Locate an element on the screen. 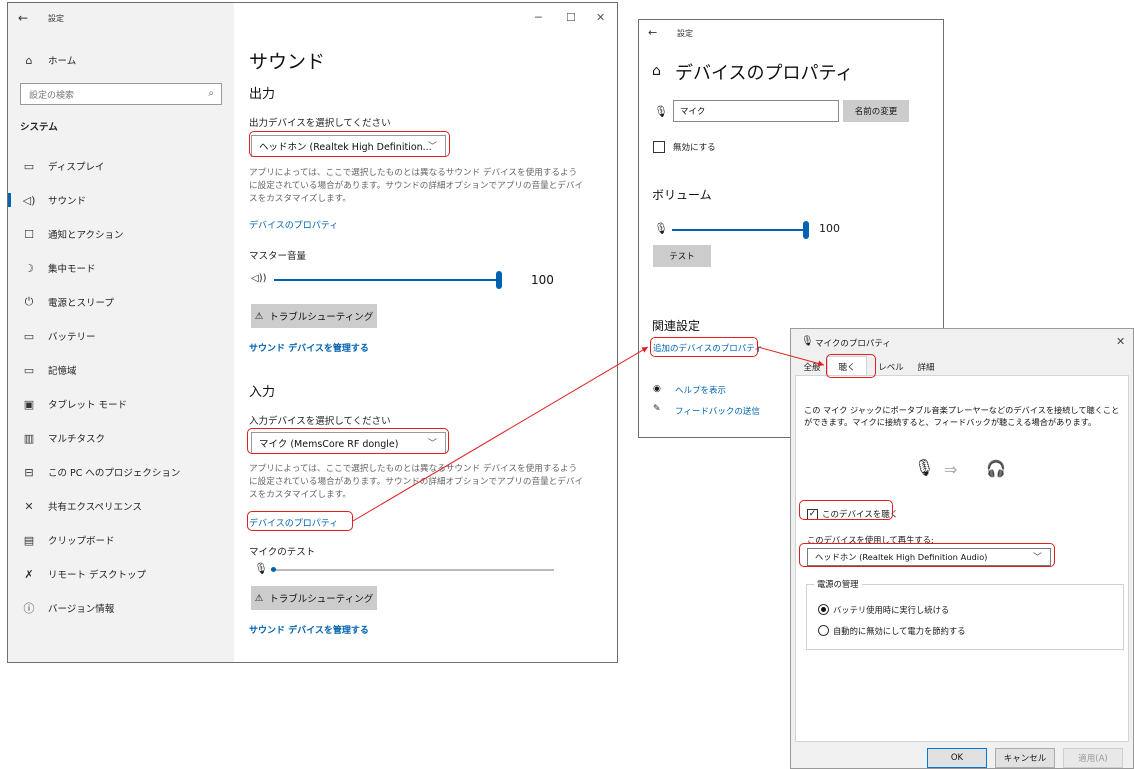 The width and height of the screenshot is (1134, 769). sidebar-item-sound: ◁) サウンド is located at coordinates (47, 200).